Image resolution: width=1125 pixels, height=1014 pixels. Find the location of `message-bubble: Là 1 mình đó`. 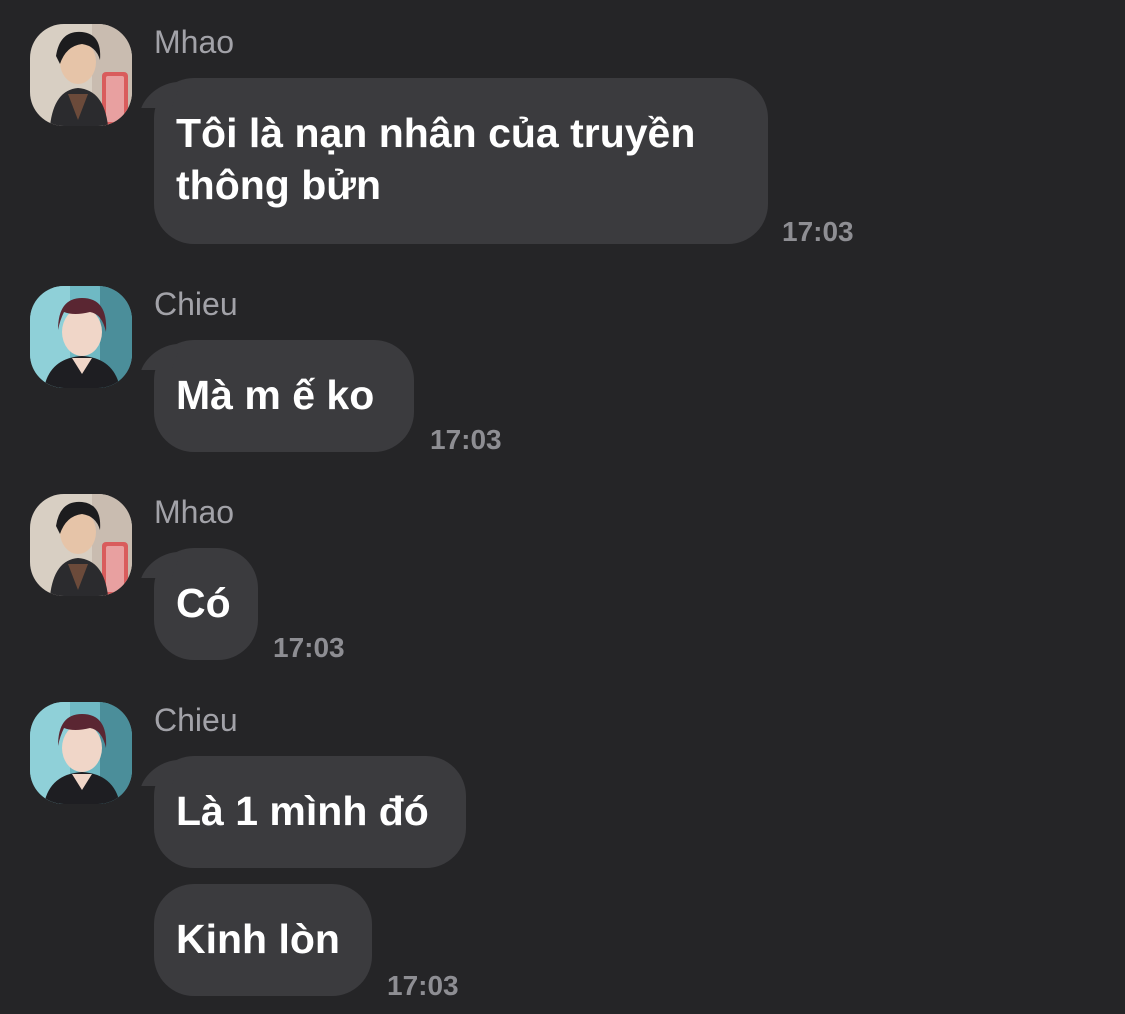

message-bubble: Là 1 mình đó is located at coordinates (310, 812).